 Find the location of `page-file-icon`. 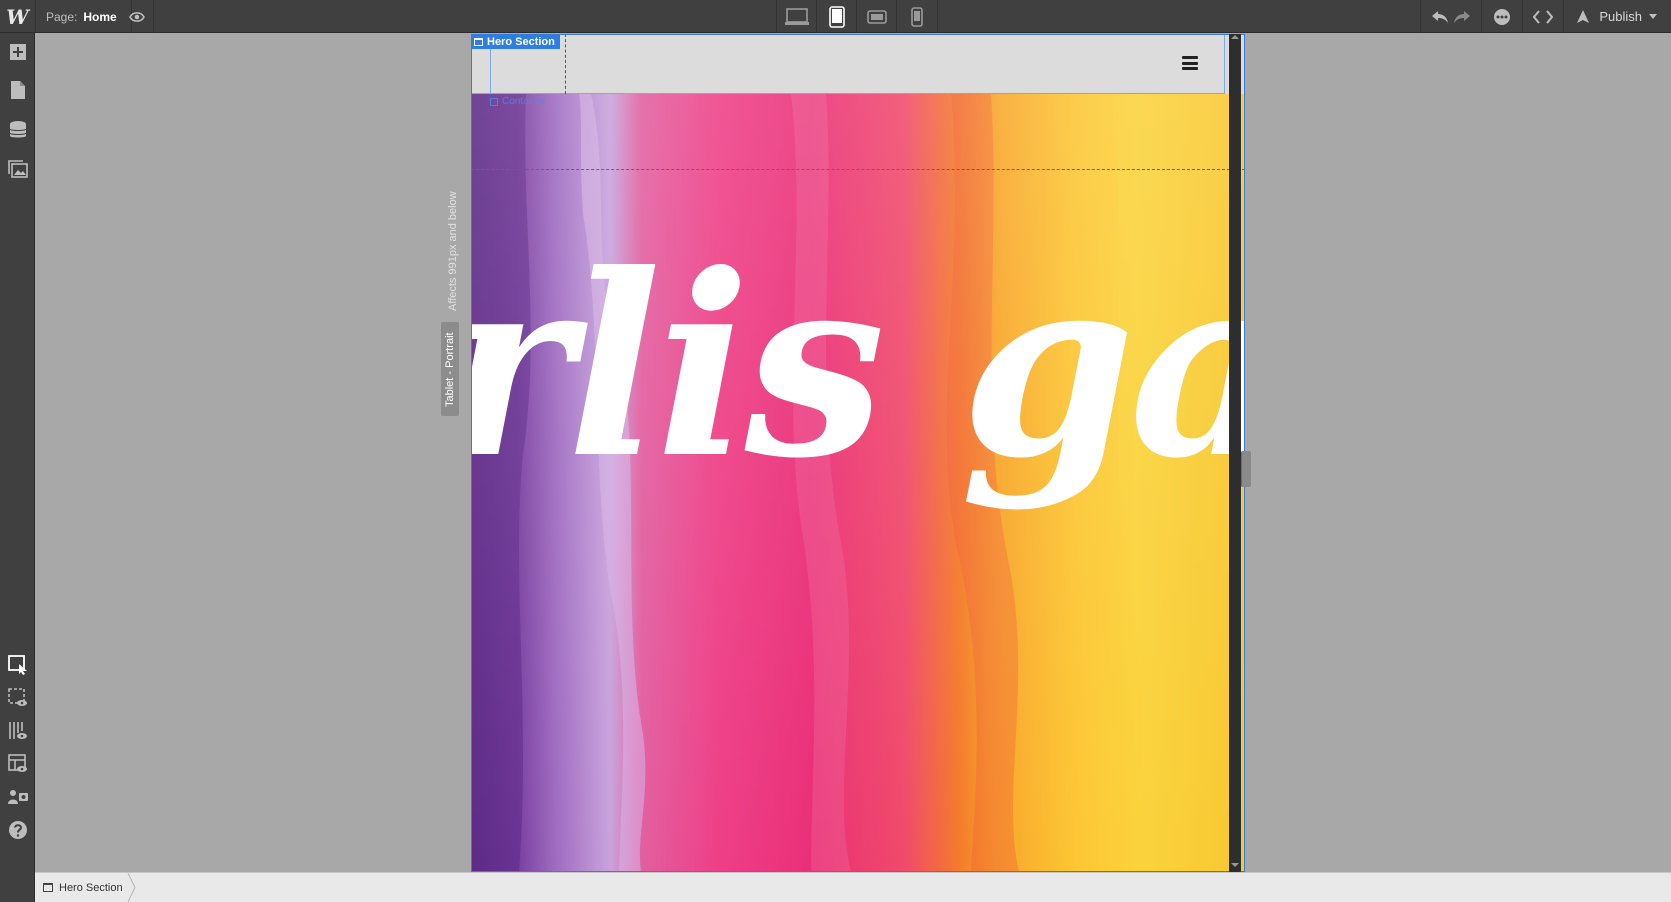

page-file-icon is located at coordinates (17, 90).